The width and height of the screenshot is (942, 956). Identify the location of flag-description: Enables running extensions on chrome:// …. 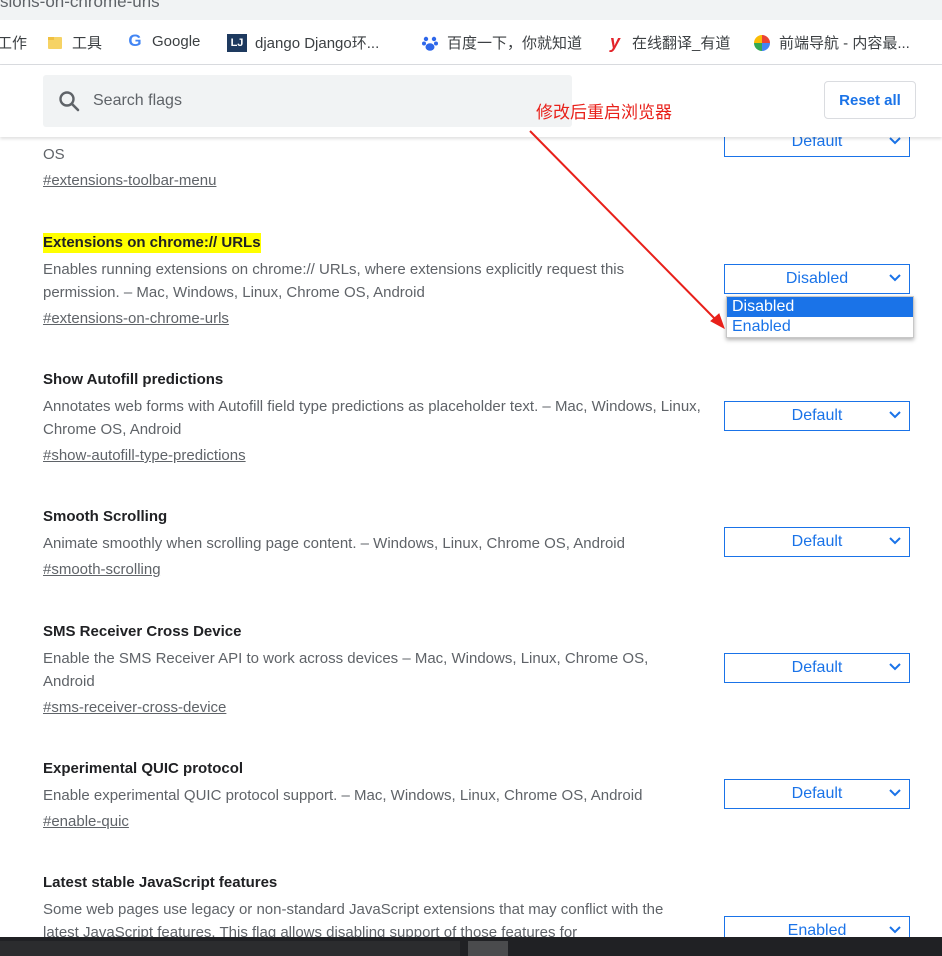
(334, 281).